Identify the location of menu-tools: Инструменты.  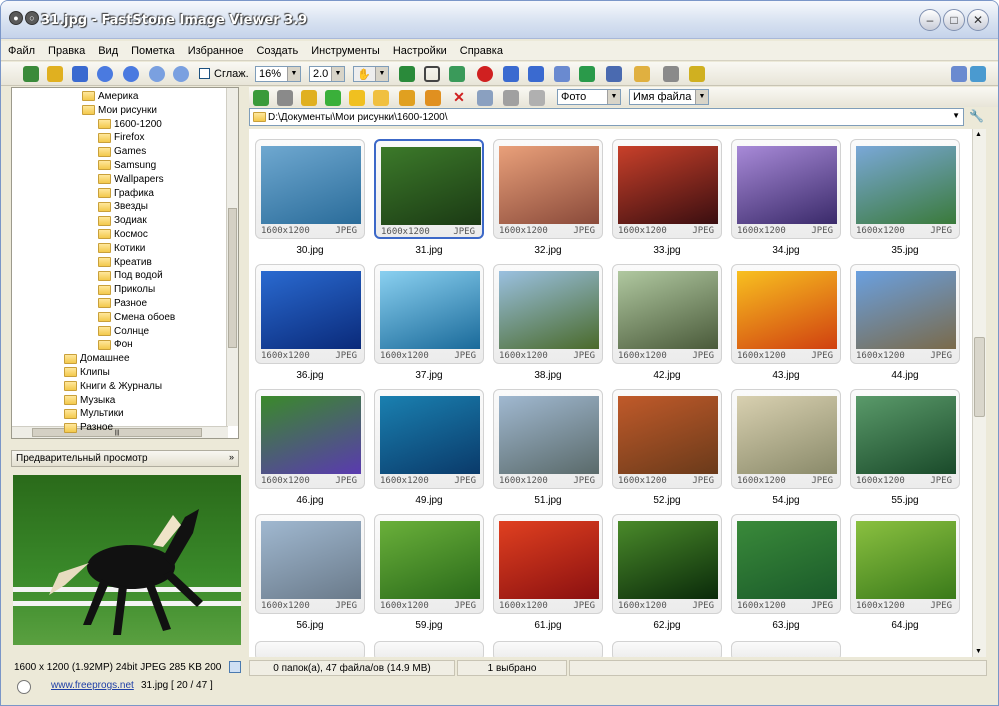
(345, 51).